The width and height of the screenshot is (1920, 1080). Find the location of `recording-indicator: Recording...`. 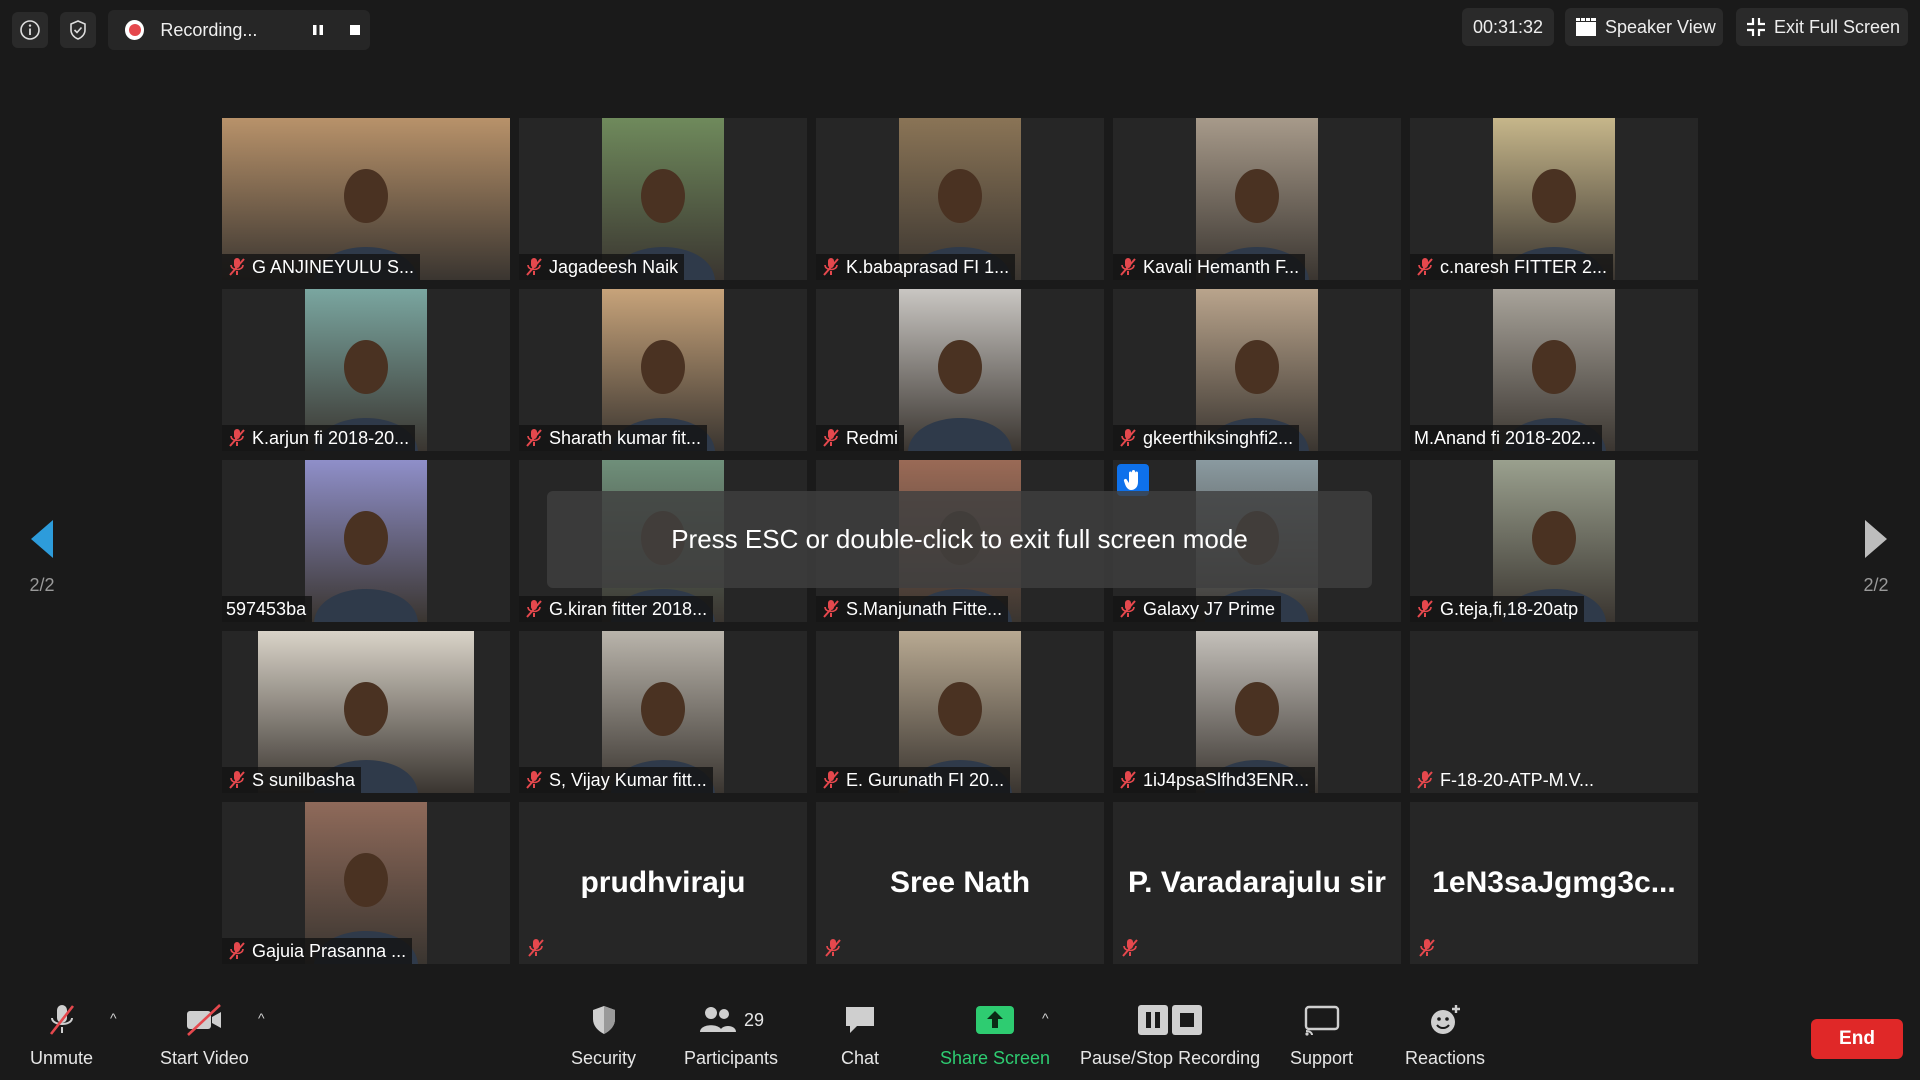

recording-indicator: Recording... is located at coordinates (239, 30).